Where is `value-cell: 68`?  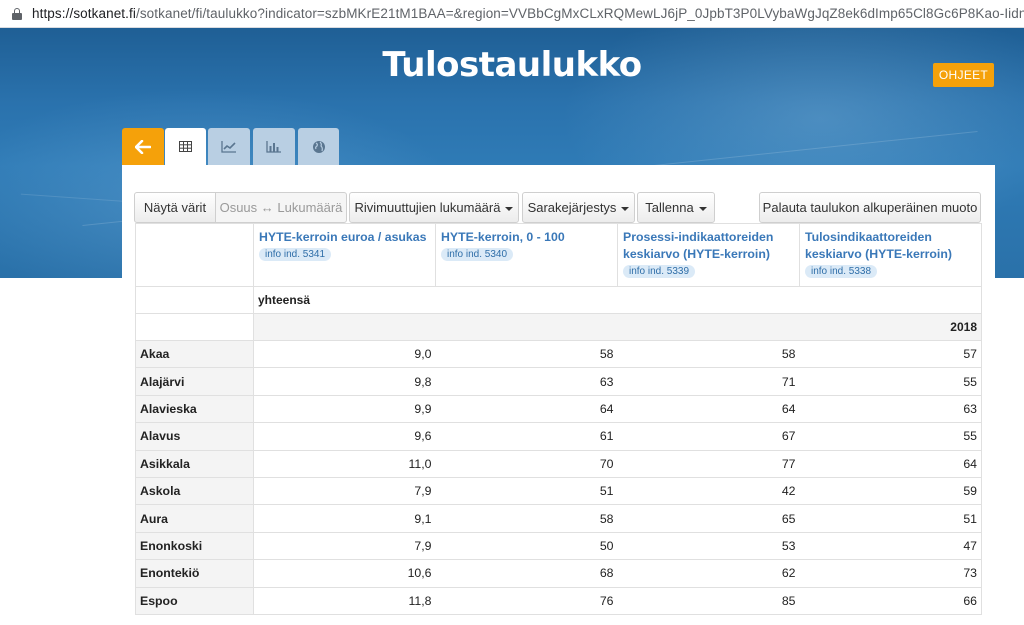 value-cell: 68 is located at coordinates (526, 573).